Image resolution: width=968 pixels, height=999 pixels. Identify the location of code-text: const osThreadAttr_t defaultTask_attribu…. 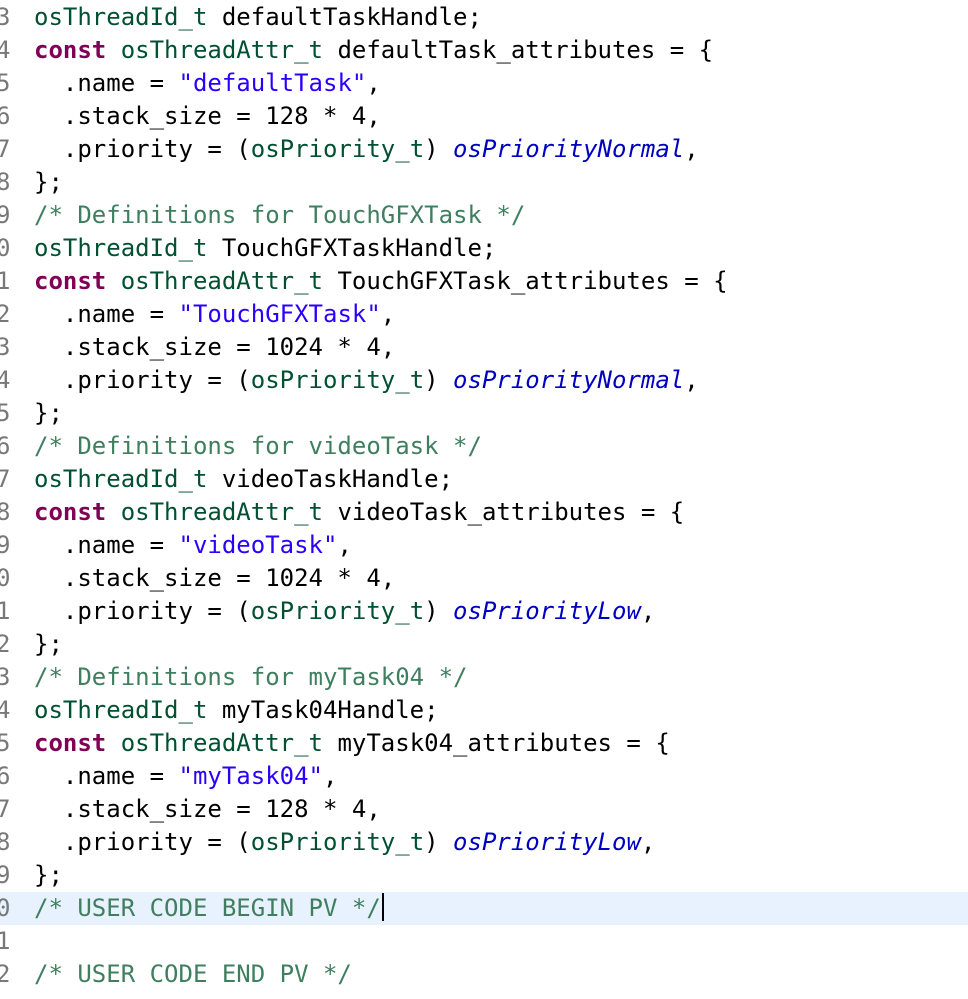
(373, 50).